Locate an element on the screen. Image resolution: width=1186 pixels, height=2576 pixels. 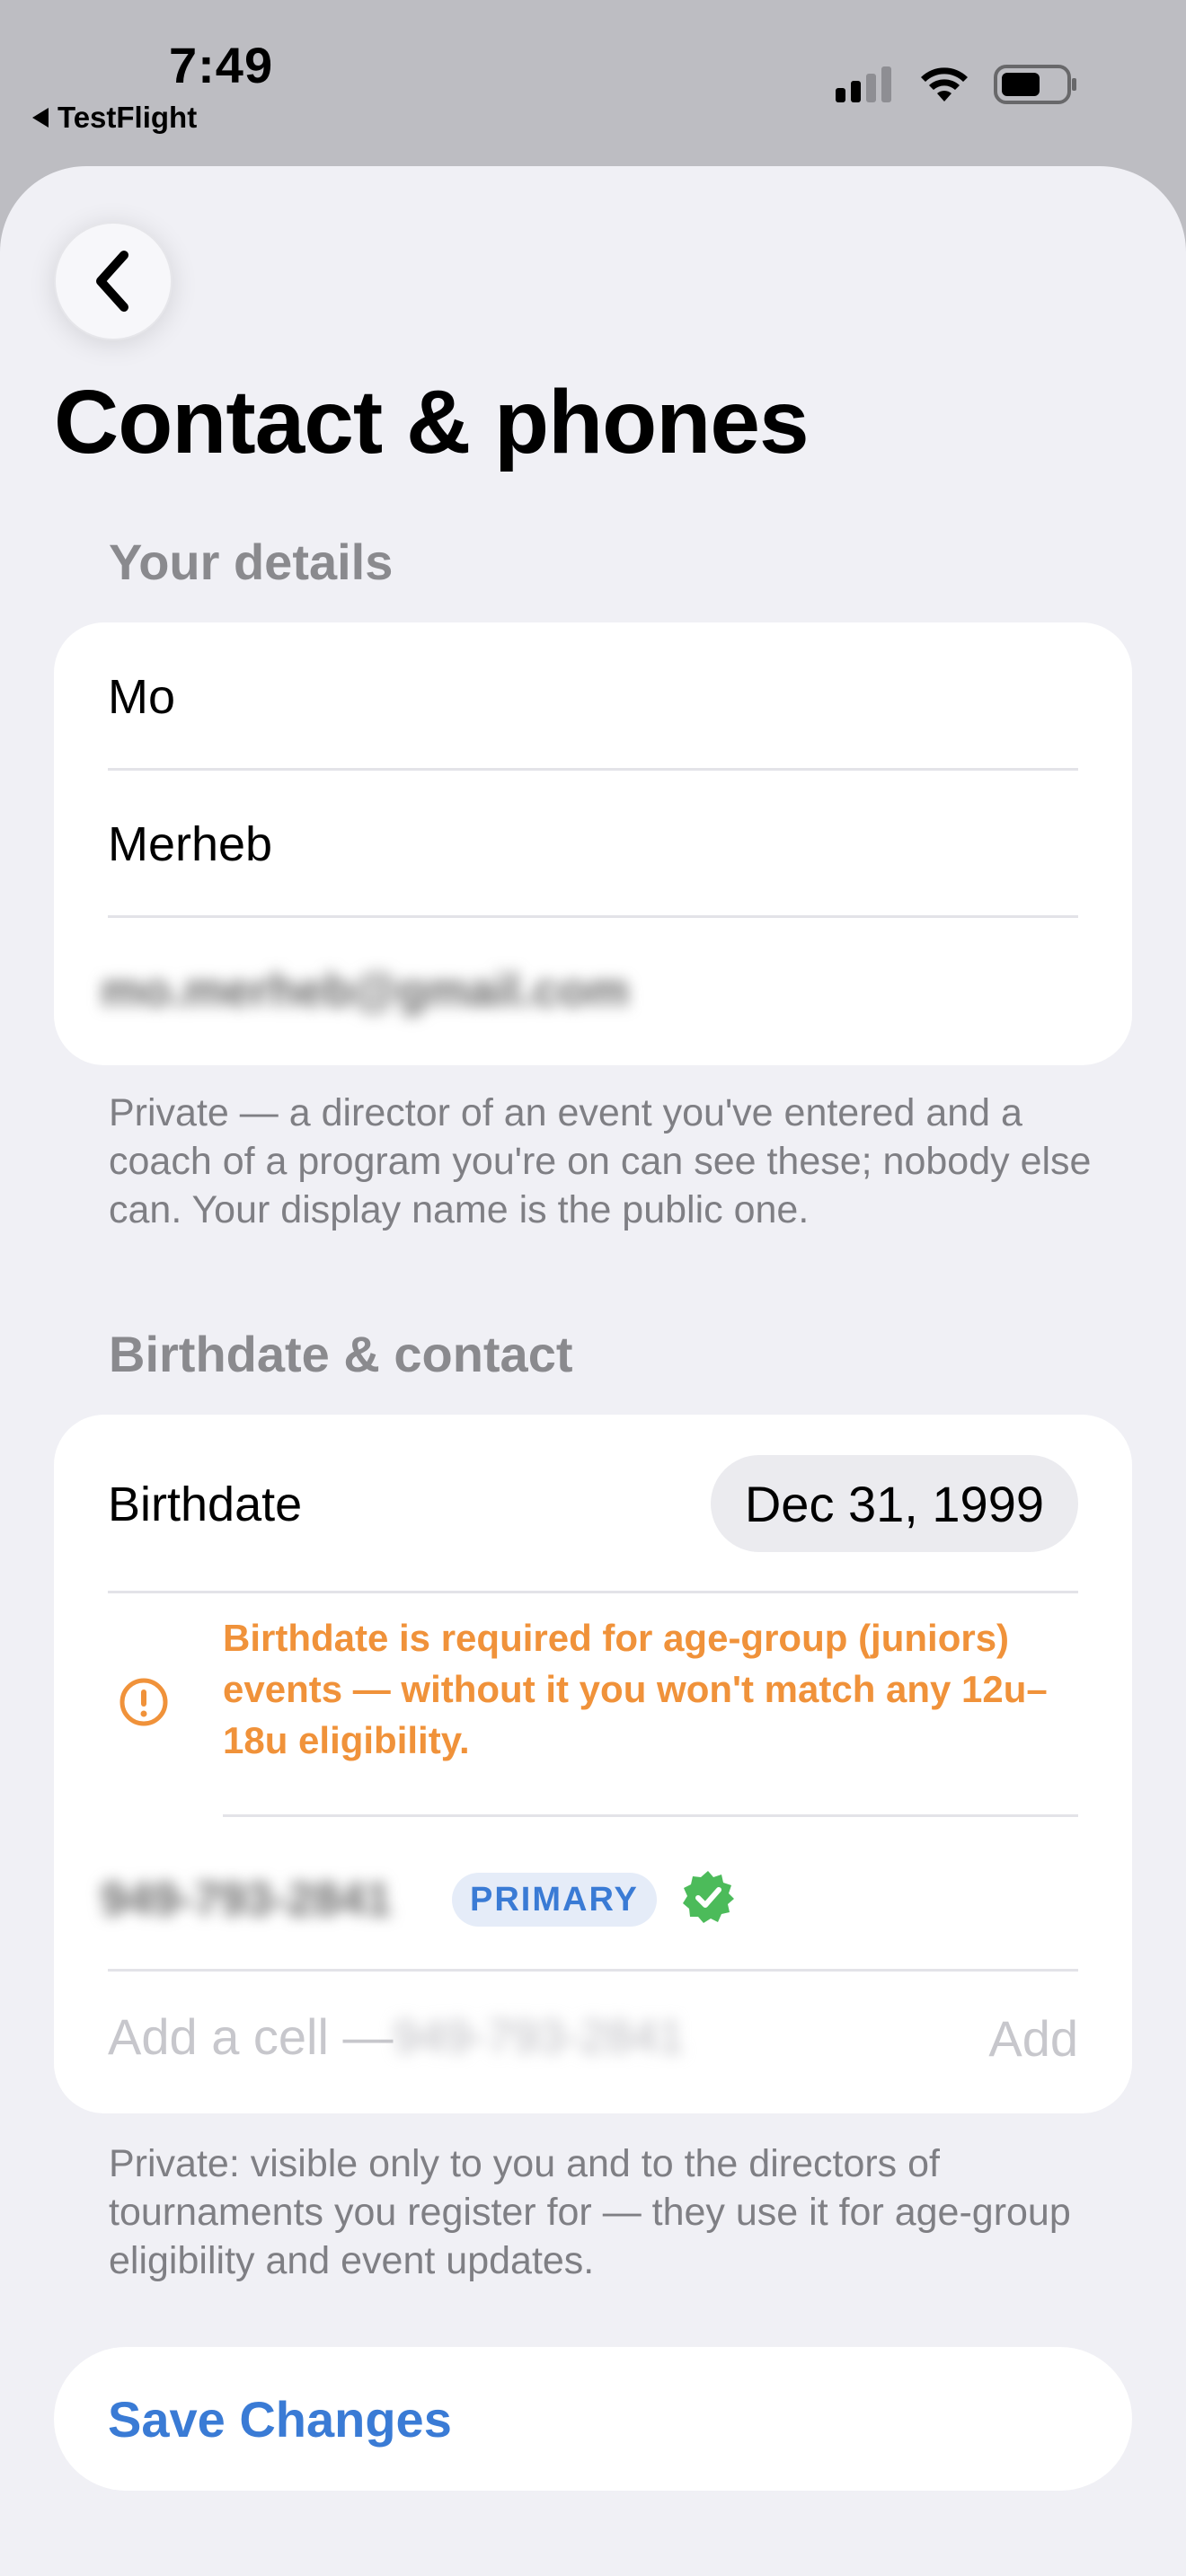
wifi-icon is located at coordinates (944, 84).